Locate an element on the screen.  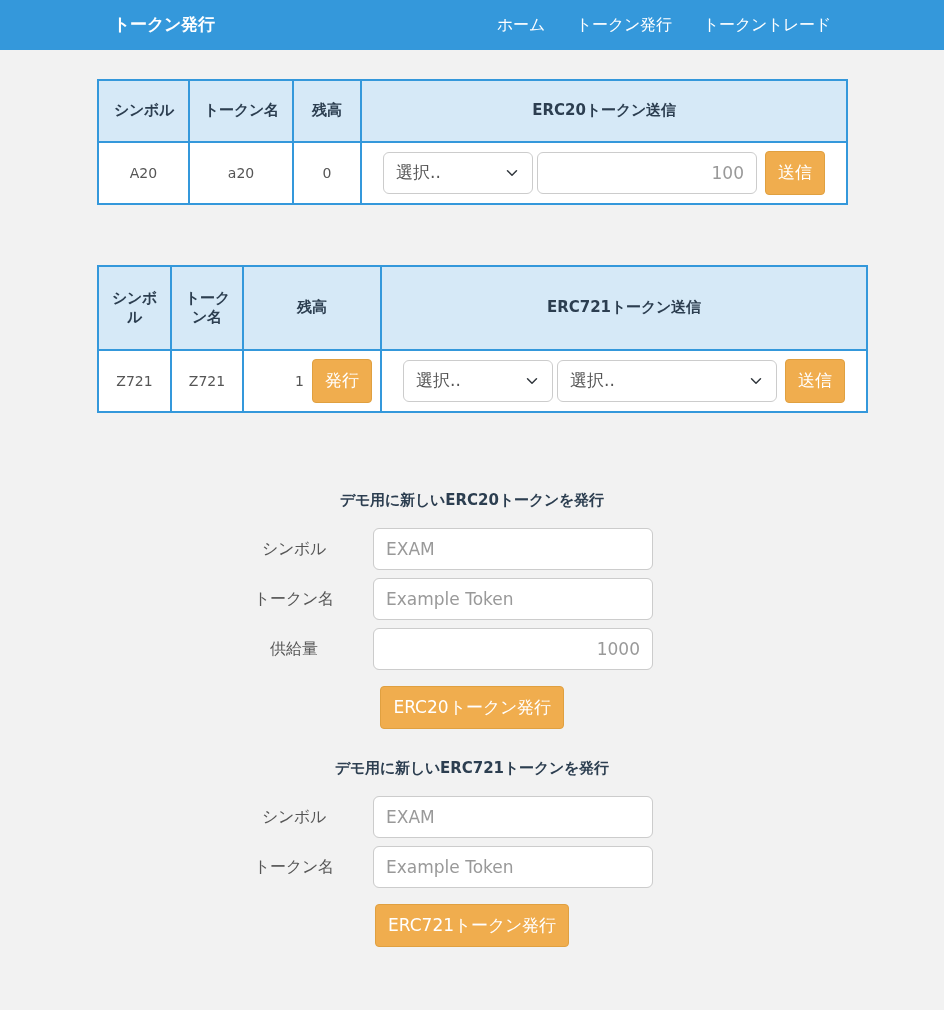
table-cell: 0 is located at coordinates (327, 173).